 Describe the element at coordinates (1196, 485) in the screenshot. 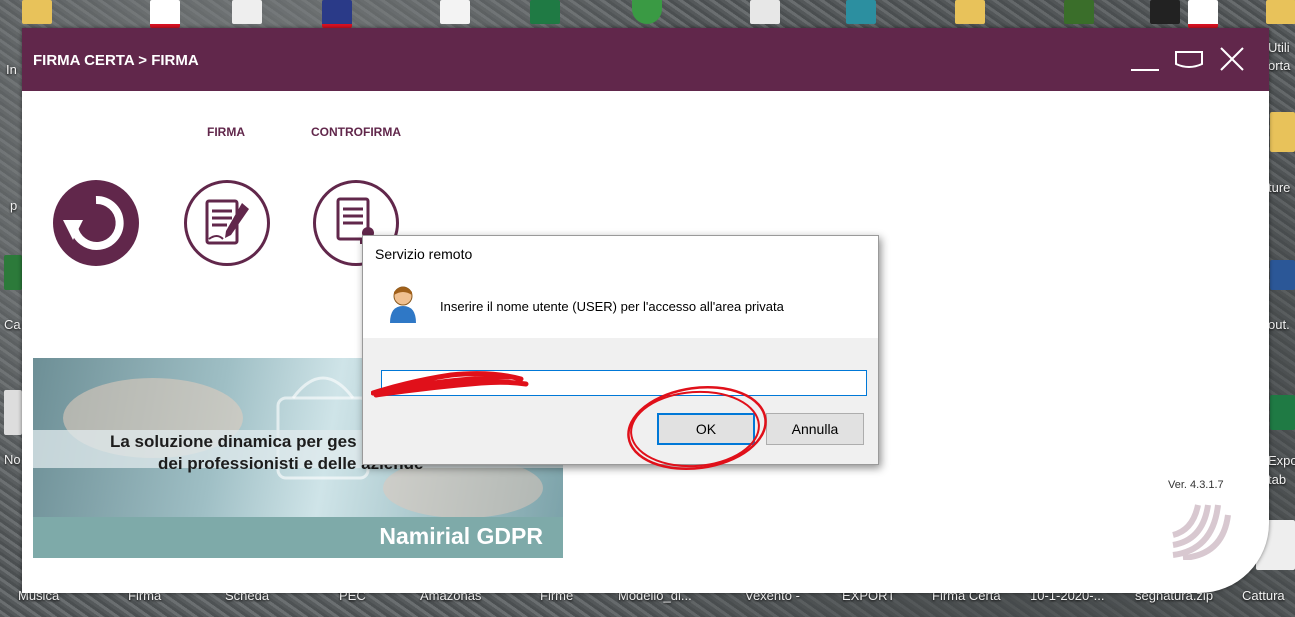

I see `version-label: Ver. 4.3.1.7` at that location.